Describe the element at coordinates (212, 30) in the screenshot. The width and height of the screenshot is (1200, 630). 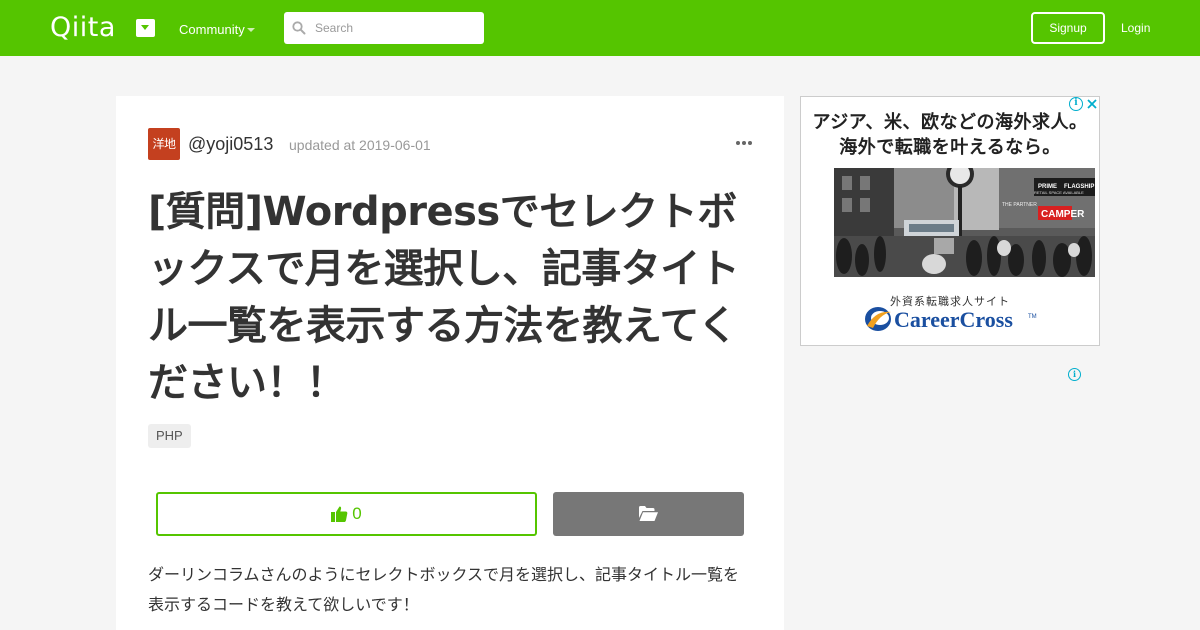
I see `community-menu: Community` at that location.